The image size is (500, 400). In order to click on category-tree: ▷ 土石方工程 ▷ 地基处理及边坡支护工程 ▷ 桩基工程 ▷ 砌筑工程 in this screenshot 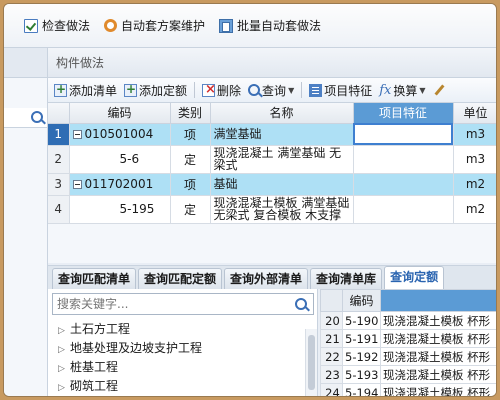, I will do `click(175, 358)`.